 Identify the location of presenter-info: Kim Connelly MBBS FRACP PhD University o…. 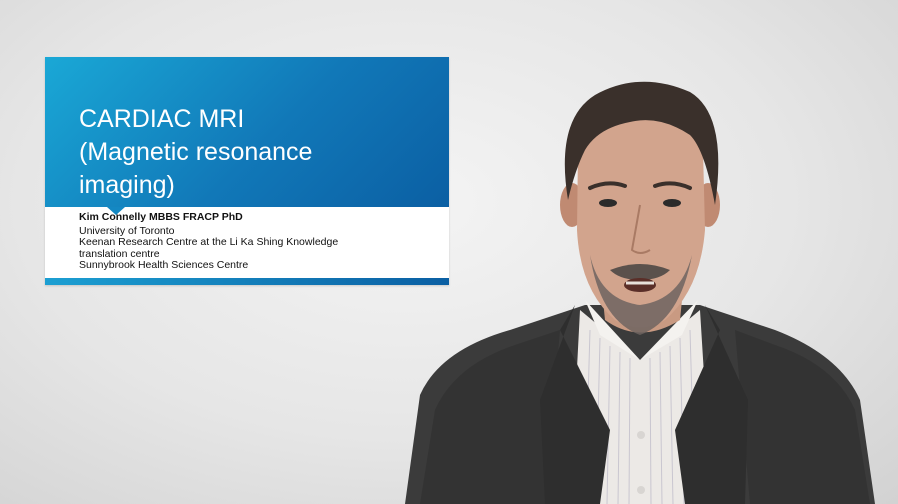
(259, 241).